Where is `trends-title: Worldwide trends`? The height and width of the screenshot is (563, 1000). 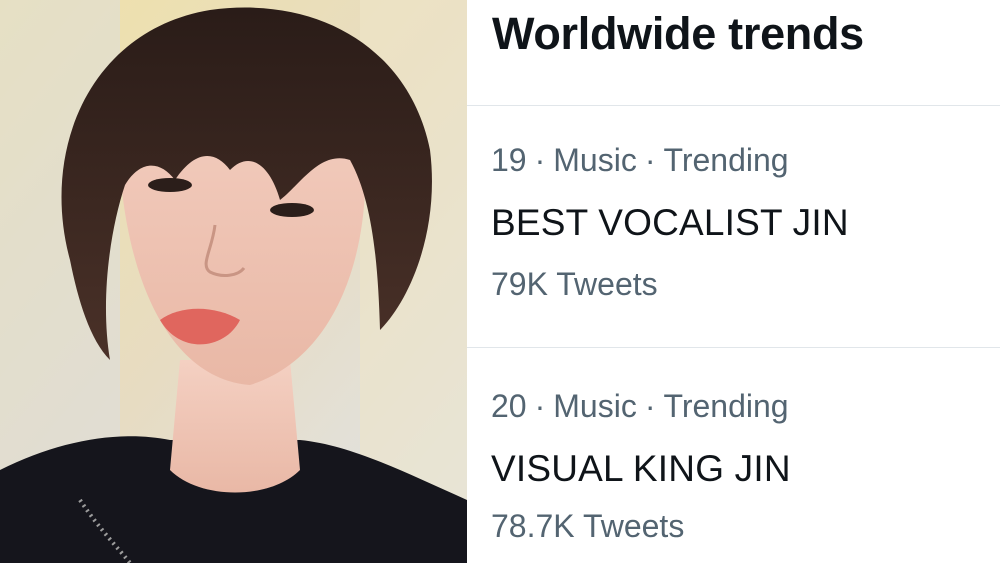 trends-title: Worldwide trends is located at coordinates (678, 33).